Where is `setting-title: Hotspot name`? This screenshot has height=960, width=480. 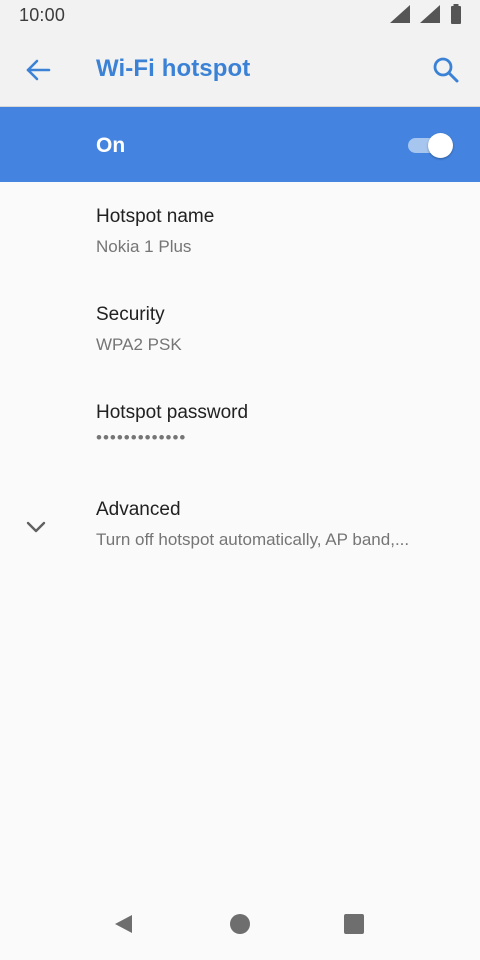
setting-title: Hotspot name is located at coordinates (155, 216).